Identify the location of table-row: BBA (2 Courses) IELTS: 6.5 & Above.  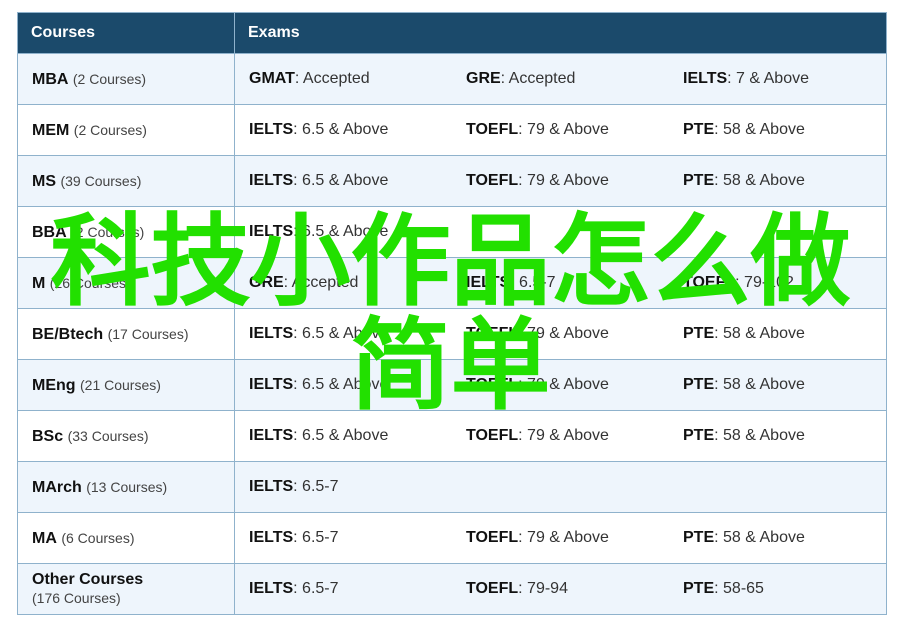
(452, 232).